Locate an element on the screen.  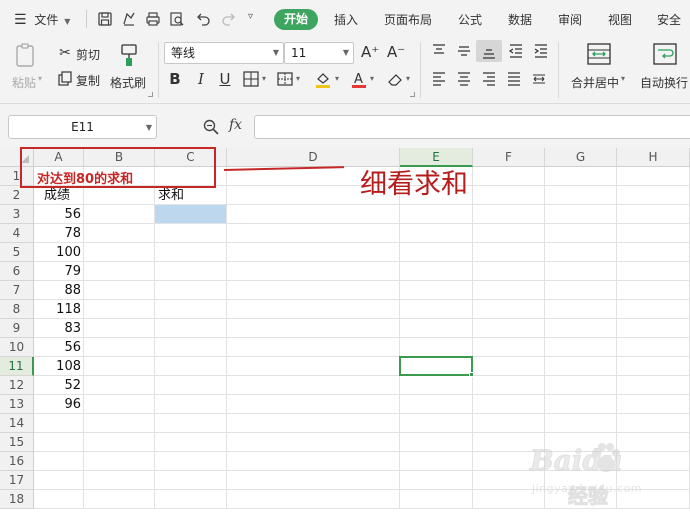
paste-dropdown-icon: ▾ is located at coordinates (40, 78).